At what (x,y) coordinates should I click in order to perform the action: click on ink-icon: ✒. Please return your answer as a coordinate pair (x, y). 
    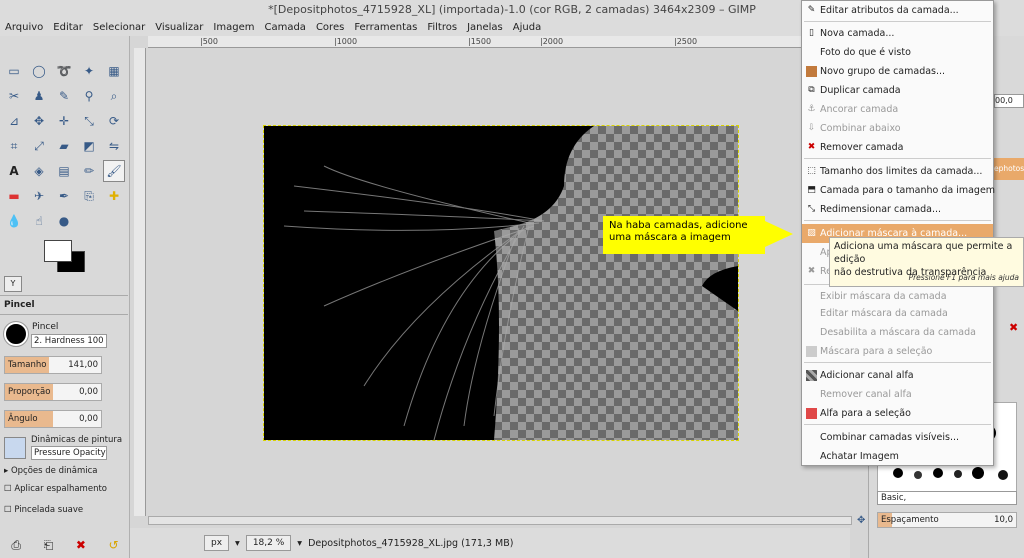
    Looking at the image, I should click on (64, 196).